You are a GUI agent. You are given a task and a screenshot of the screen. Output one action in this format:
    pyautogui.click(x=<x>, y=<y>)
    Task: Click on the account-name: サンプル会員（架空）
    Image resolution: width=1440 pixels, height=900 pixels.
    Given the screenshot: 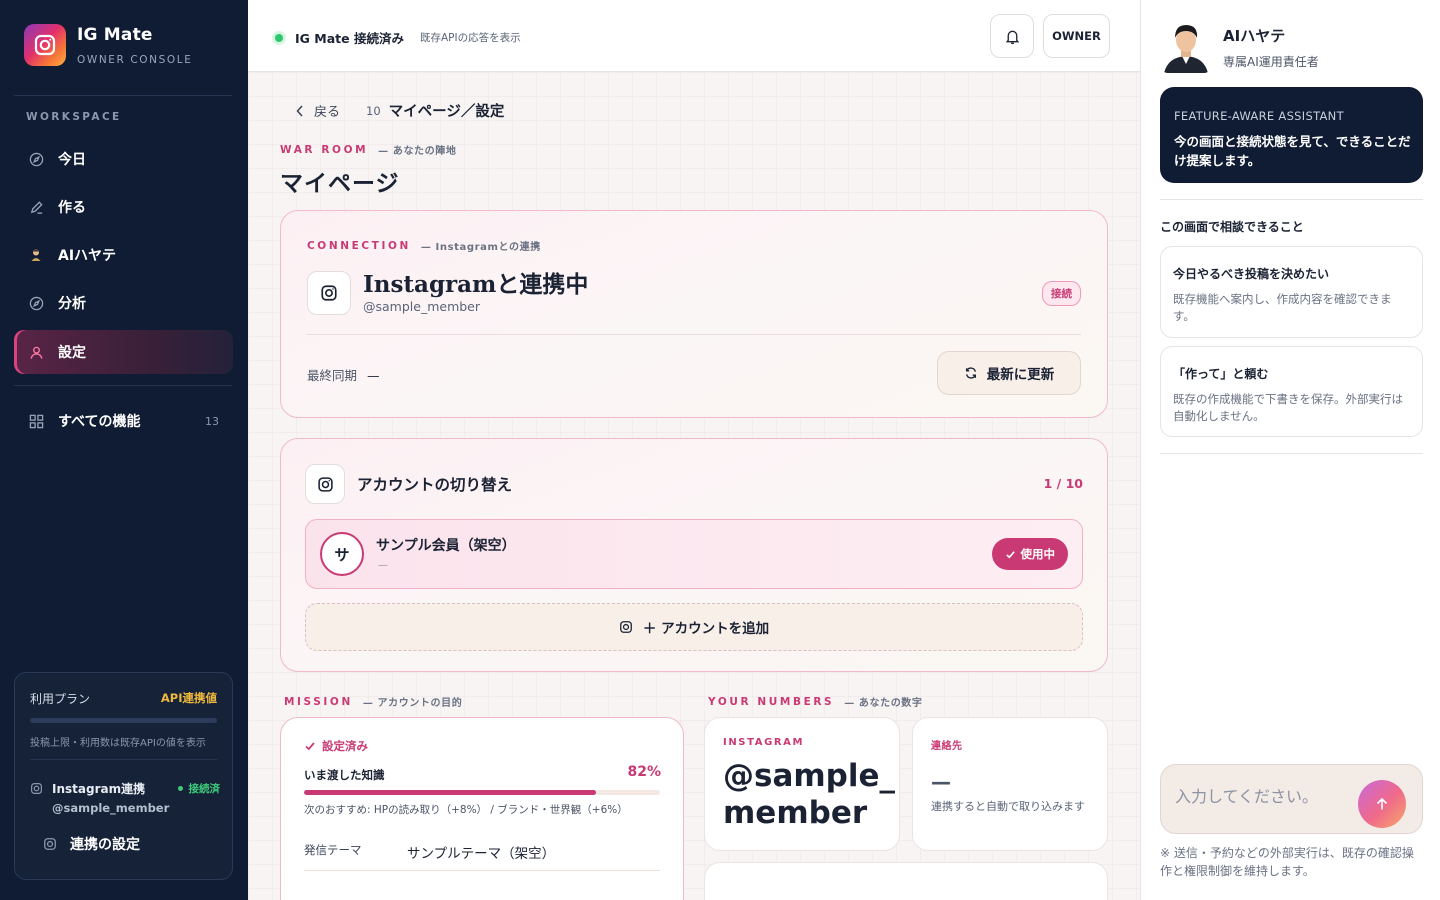 What is the action you would take?
    pyautogui.click(x=446, y=546)
    